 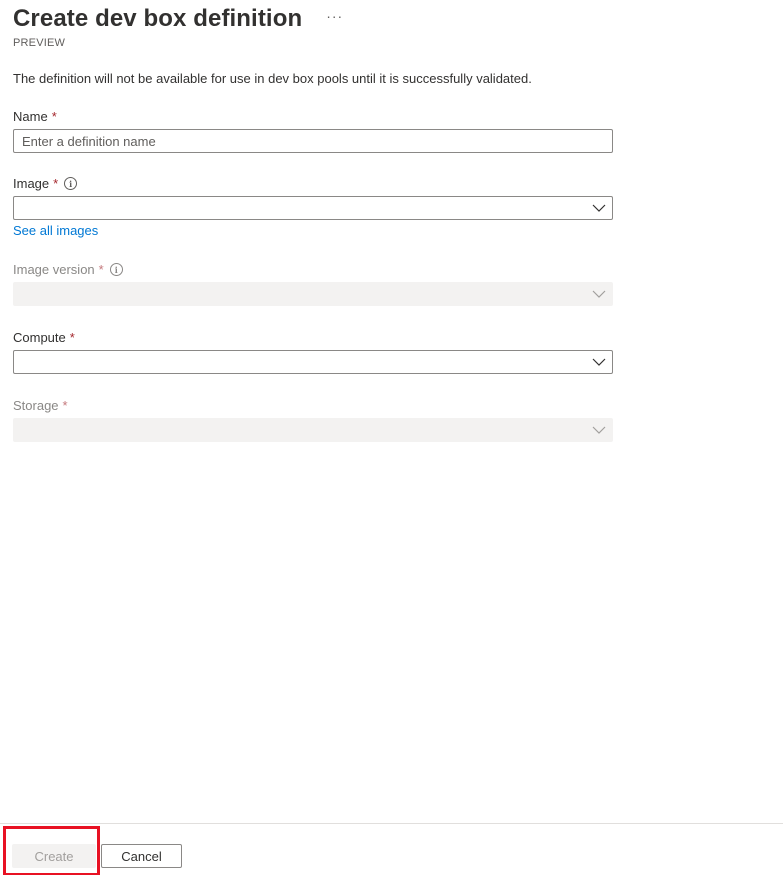 I want to click on compute-label: Compute *, so click(x=44, y=337).